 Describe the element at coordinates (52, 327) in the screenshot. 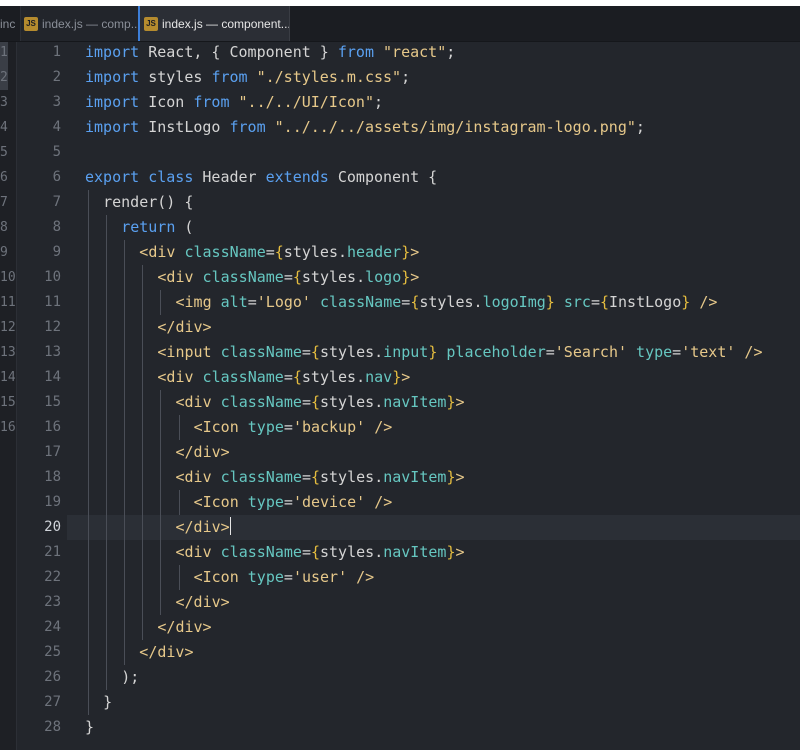

I see `line-number: 12` at that location.